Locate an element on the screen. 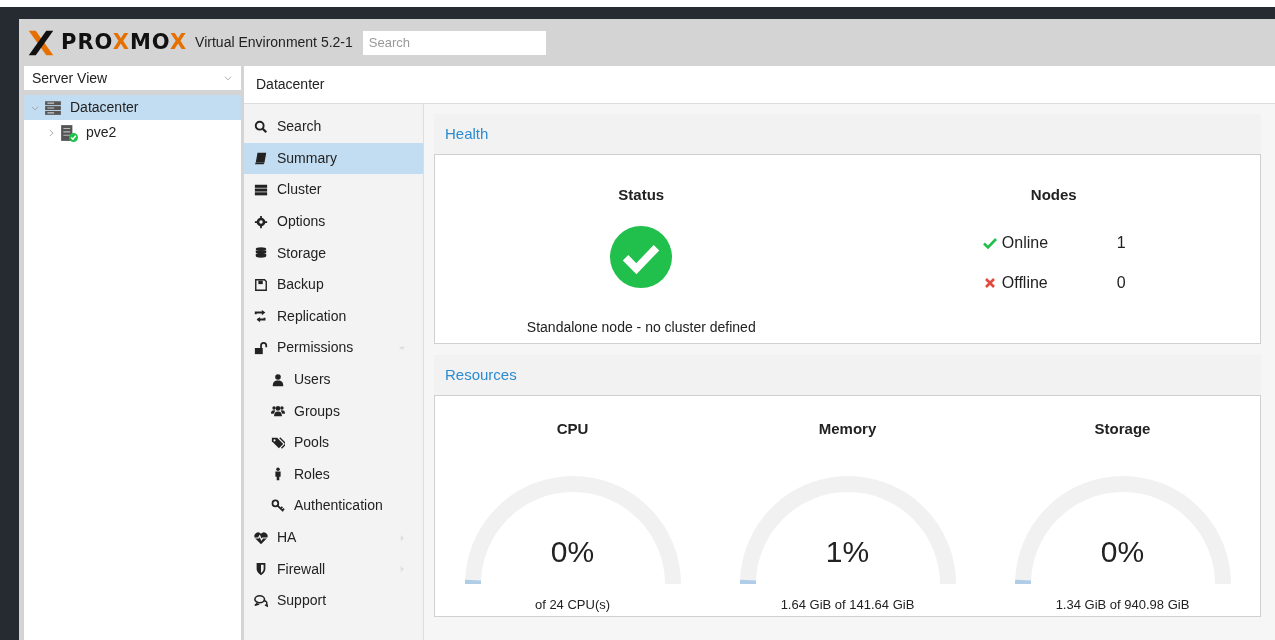 Image resolution: width=1275 pixels, height=640 pixels. nav-item: Options is located at coordinates (333, 221).